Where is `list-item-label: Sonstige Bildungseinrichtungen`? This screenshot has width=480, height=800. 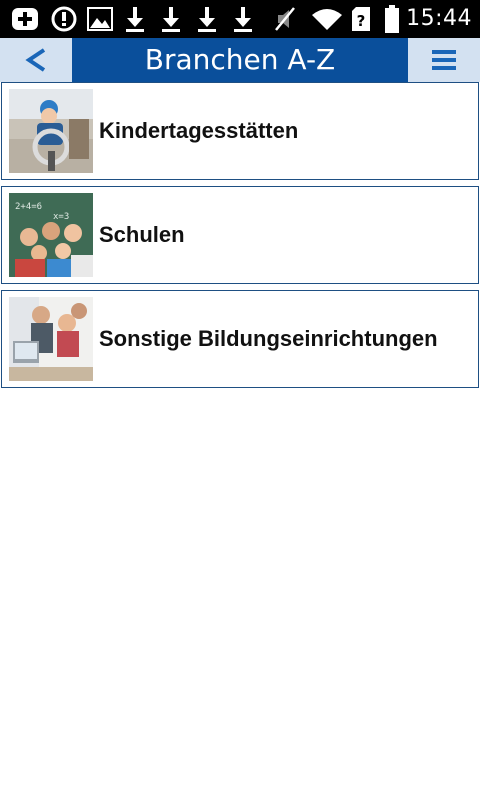 list-item-label: Sonstige Bildungseinrichtungen is located at coordinates (268, 338).